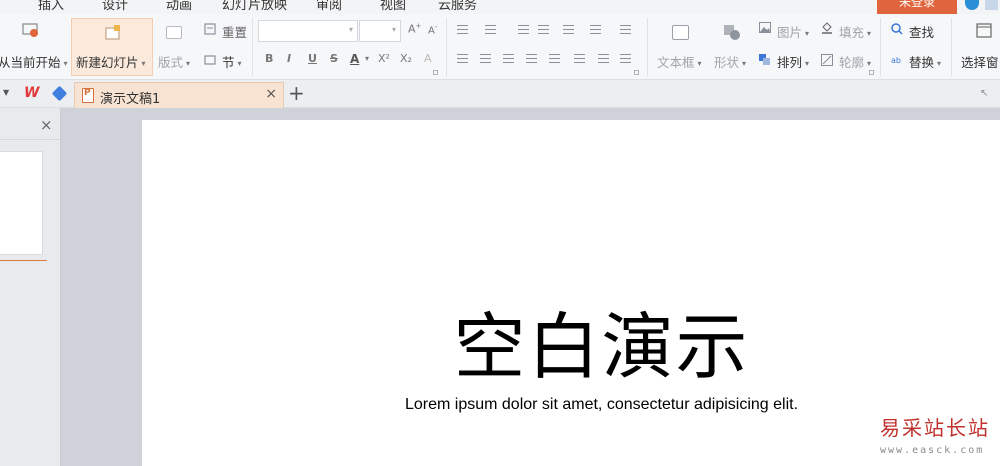 Image resolution: width=1000 pixels, height=466 pixels. What do you see at coordinates (917, 7) in the screenshot?
I see `login-button: 未登录` at bounding box center [917, 7].